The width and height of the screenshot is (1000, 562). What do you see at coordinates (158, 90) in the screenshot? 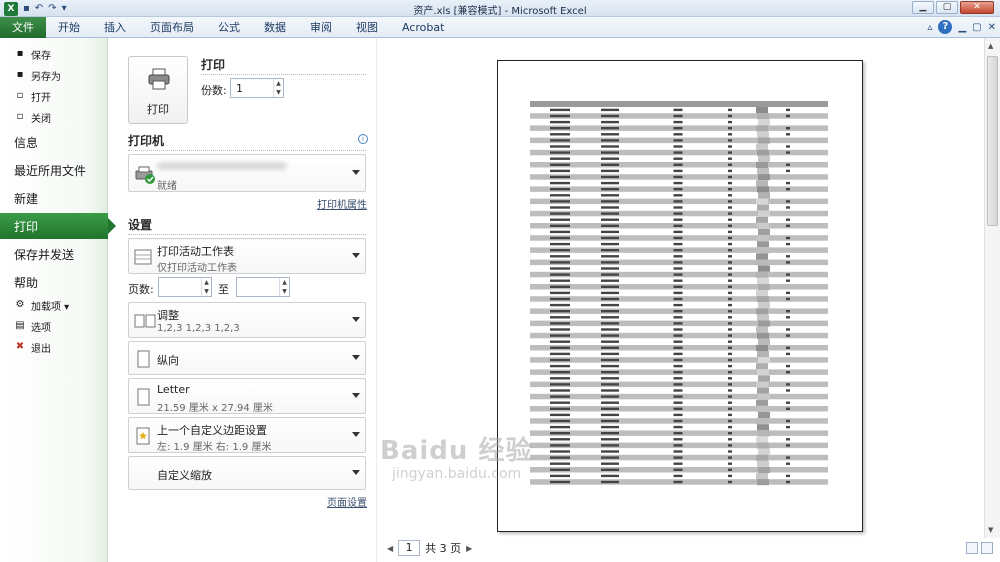
I see `print-button: 打印` at bounding box center [158, 90].